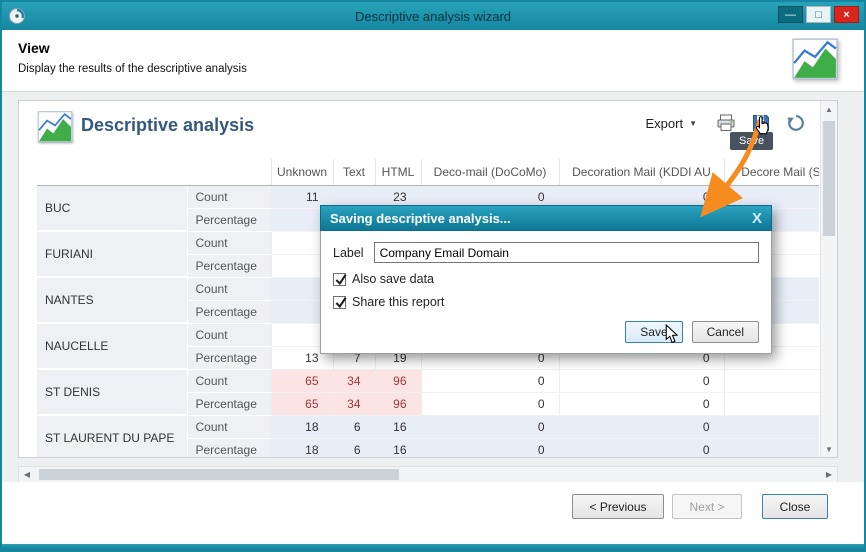  I want to click on horizontal-scroll-thumb, so click(219, 474).